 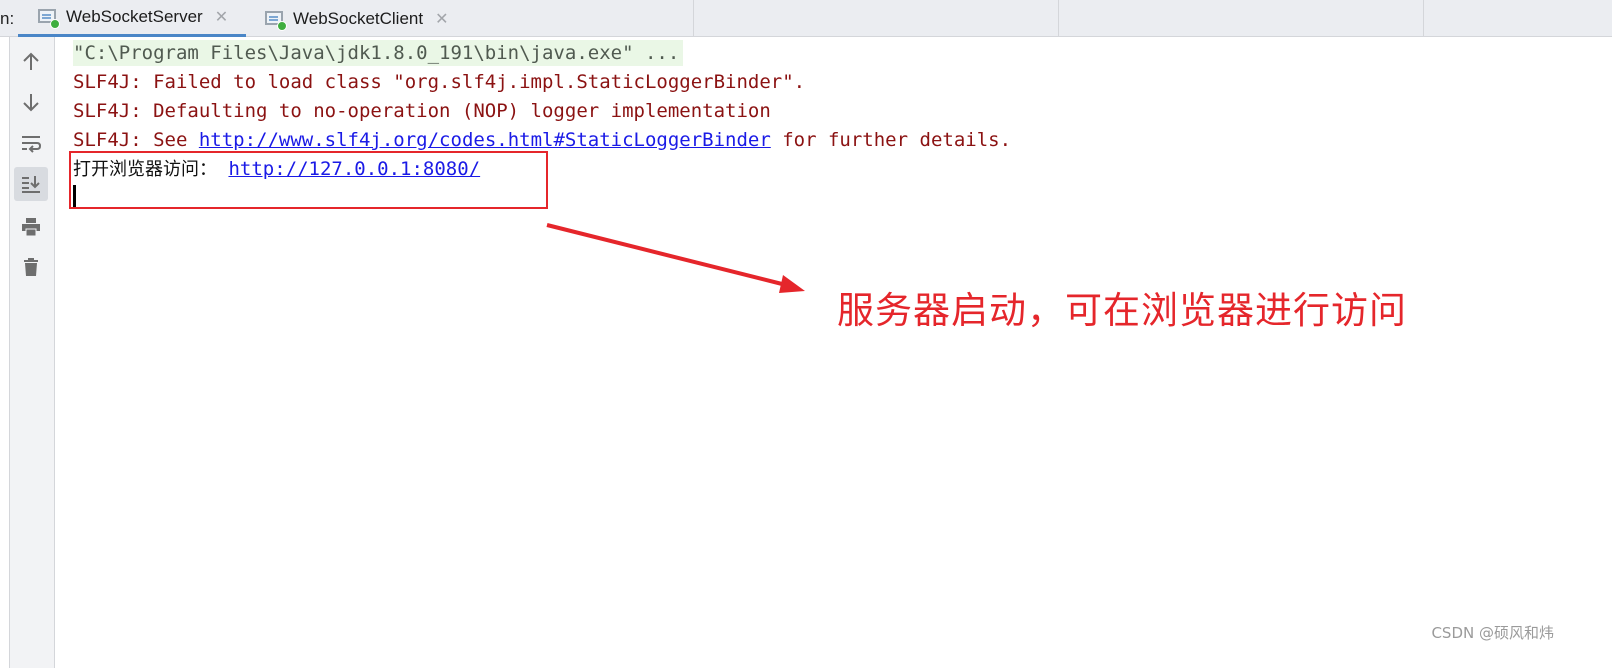 I want to click on tab-websocket-client: WebSocketClient ✕, so click(x=355, y=18).